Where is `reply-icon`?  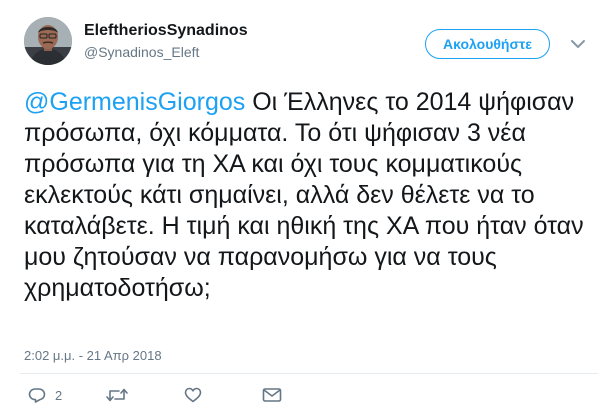 reply-icon is located at coordinates (37, 395).